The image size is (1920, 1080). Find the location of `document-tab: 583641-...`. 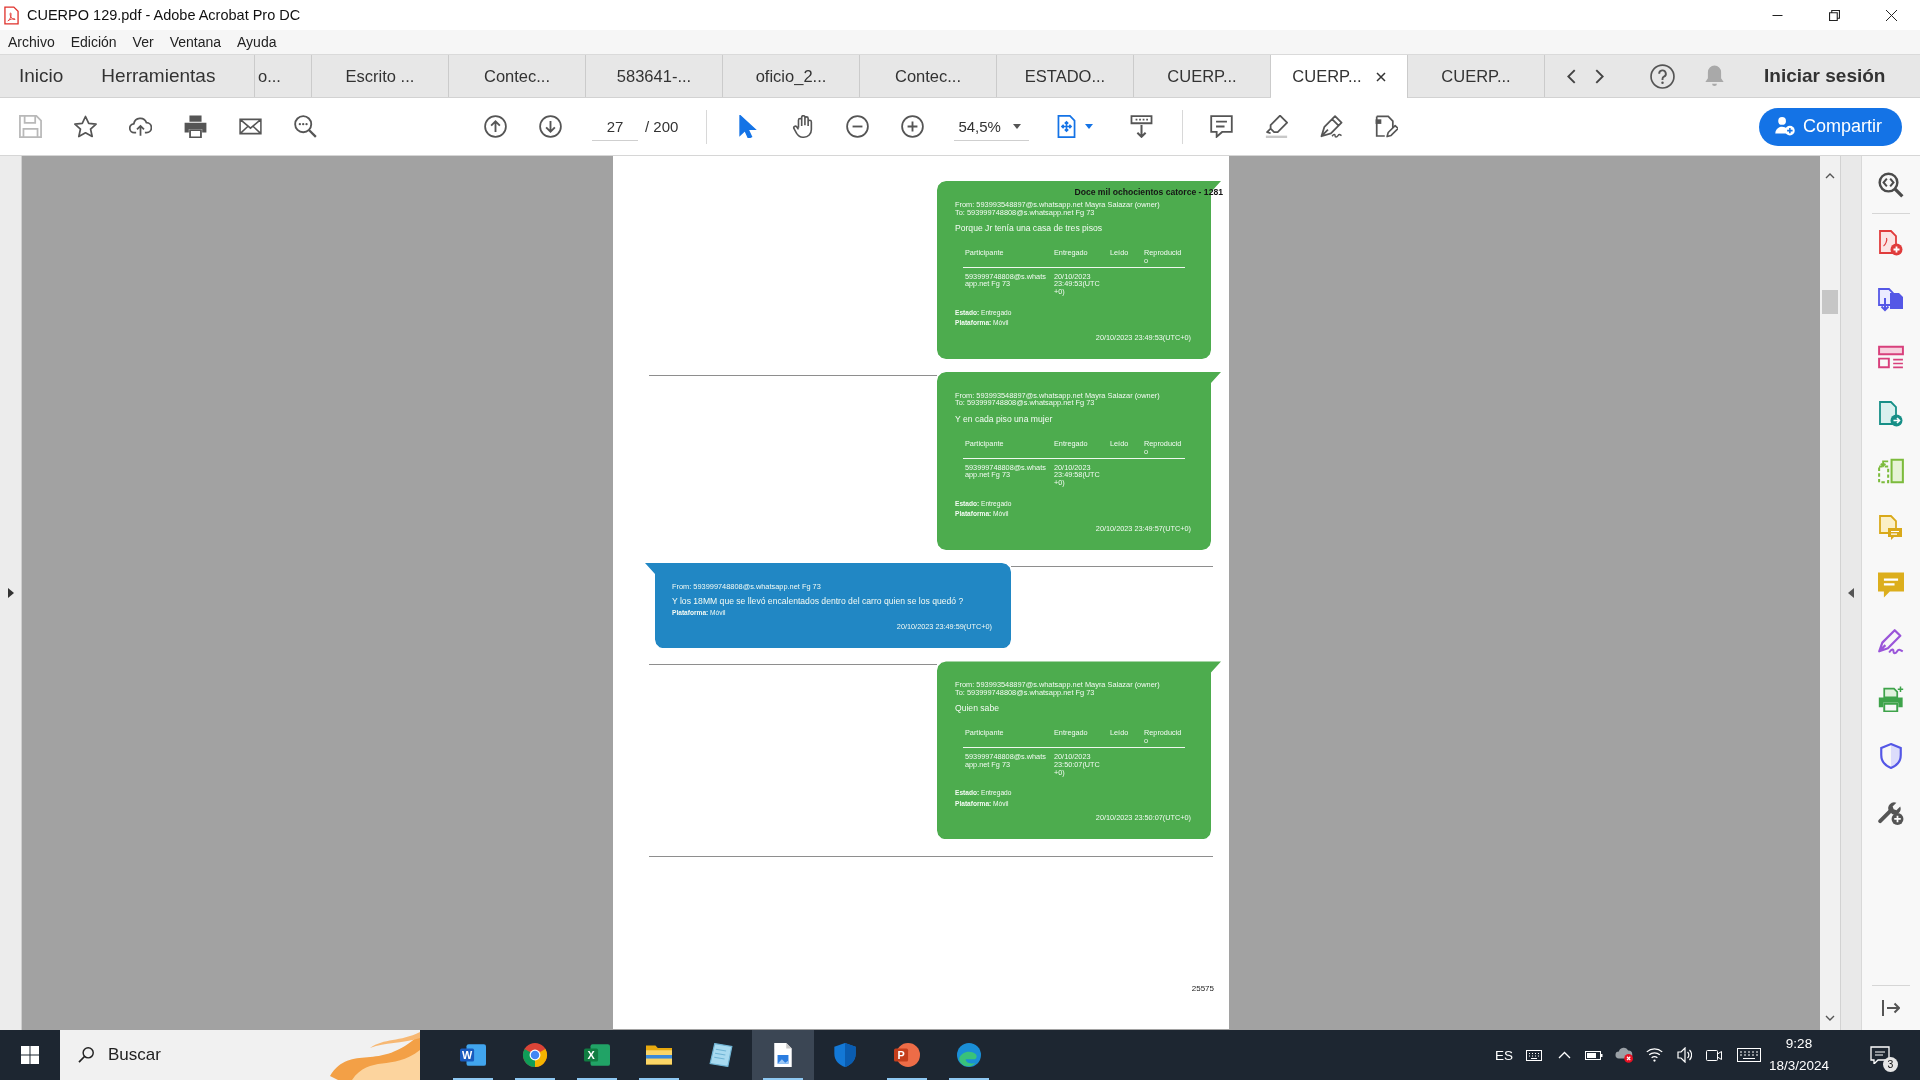

document-tab: 583641-... is located at coordinates (654, 76).